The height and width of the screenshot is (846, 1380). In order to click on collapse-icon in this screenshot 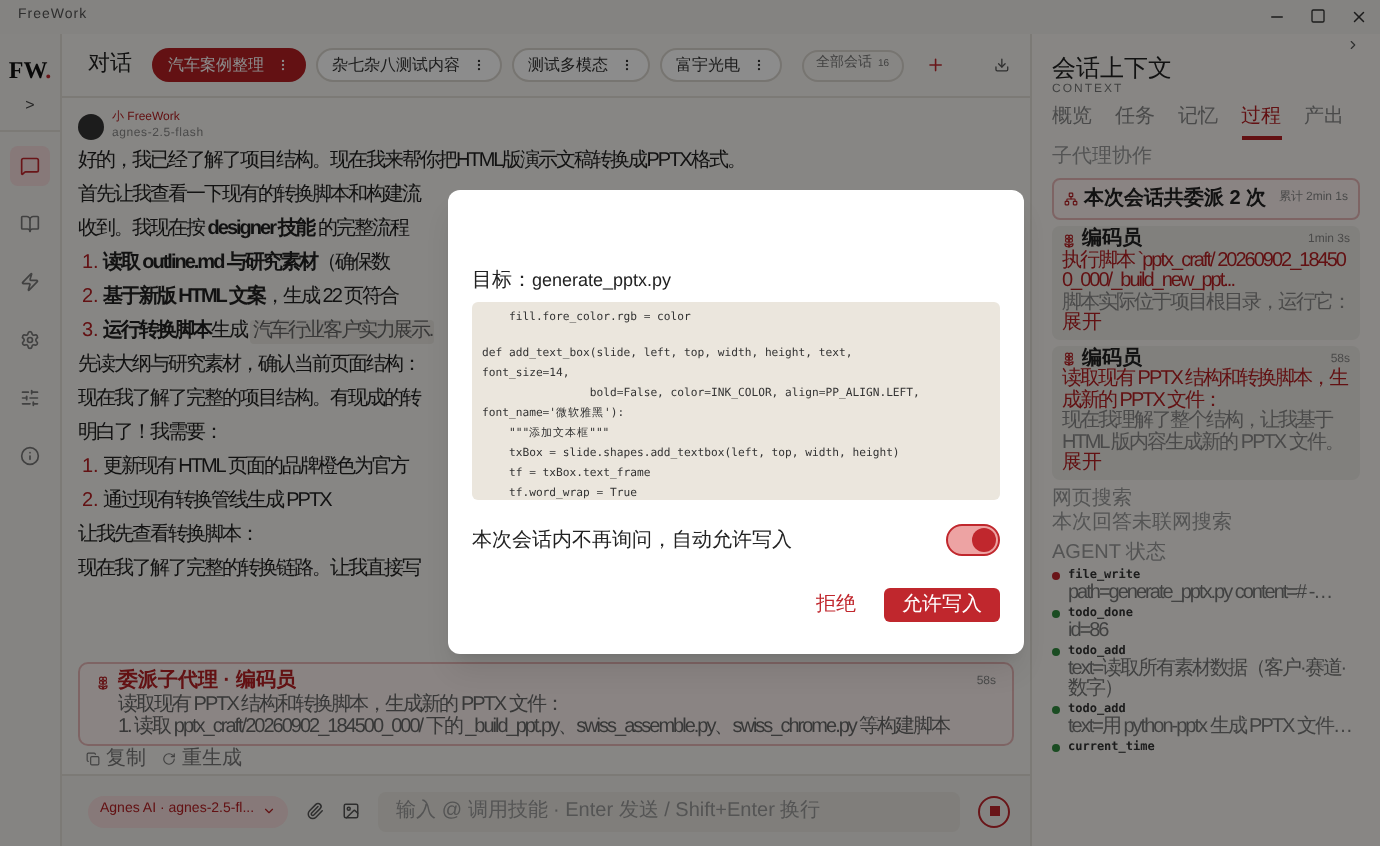, I will do `click(1353, 45)`.